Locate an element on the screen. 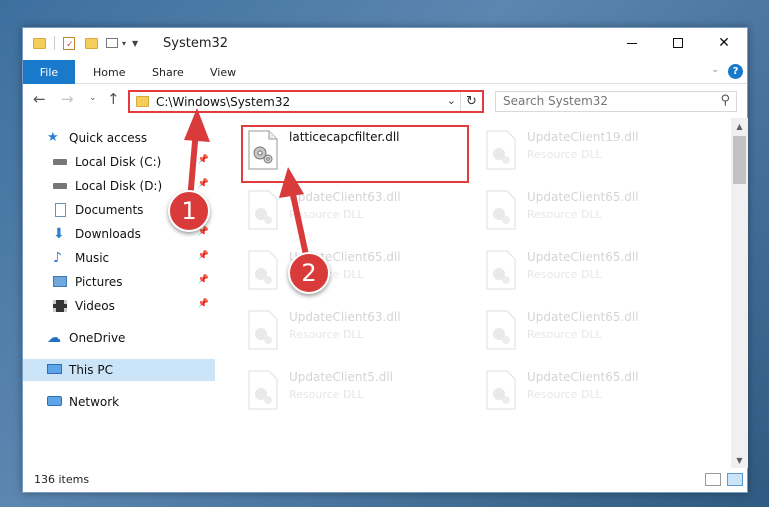 Image resolution: width=769 pixels, height=507 pixels. sidebar-item-local-disk-c: Local Disk (C:) 📌 is located at coordinates (119, 162).